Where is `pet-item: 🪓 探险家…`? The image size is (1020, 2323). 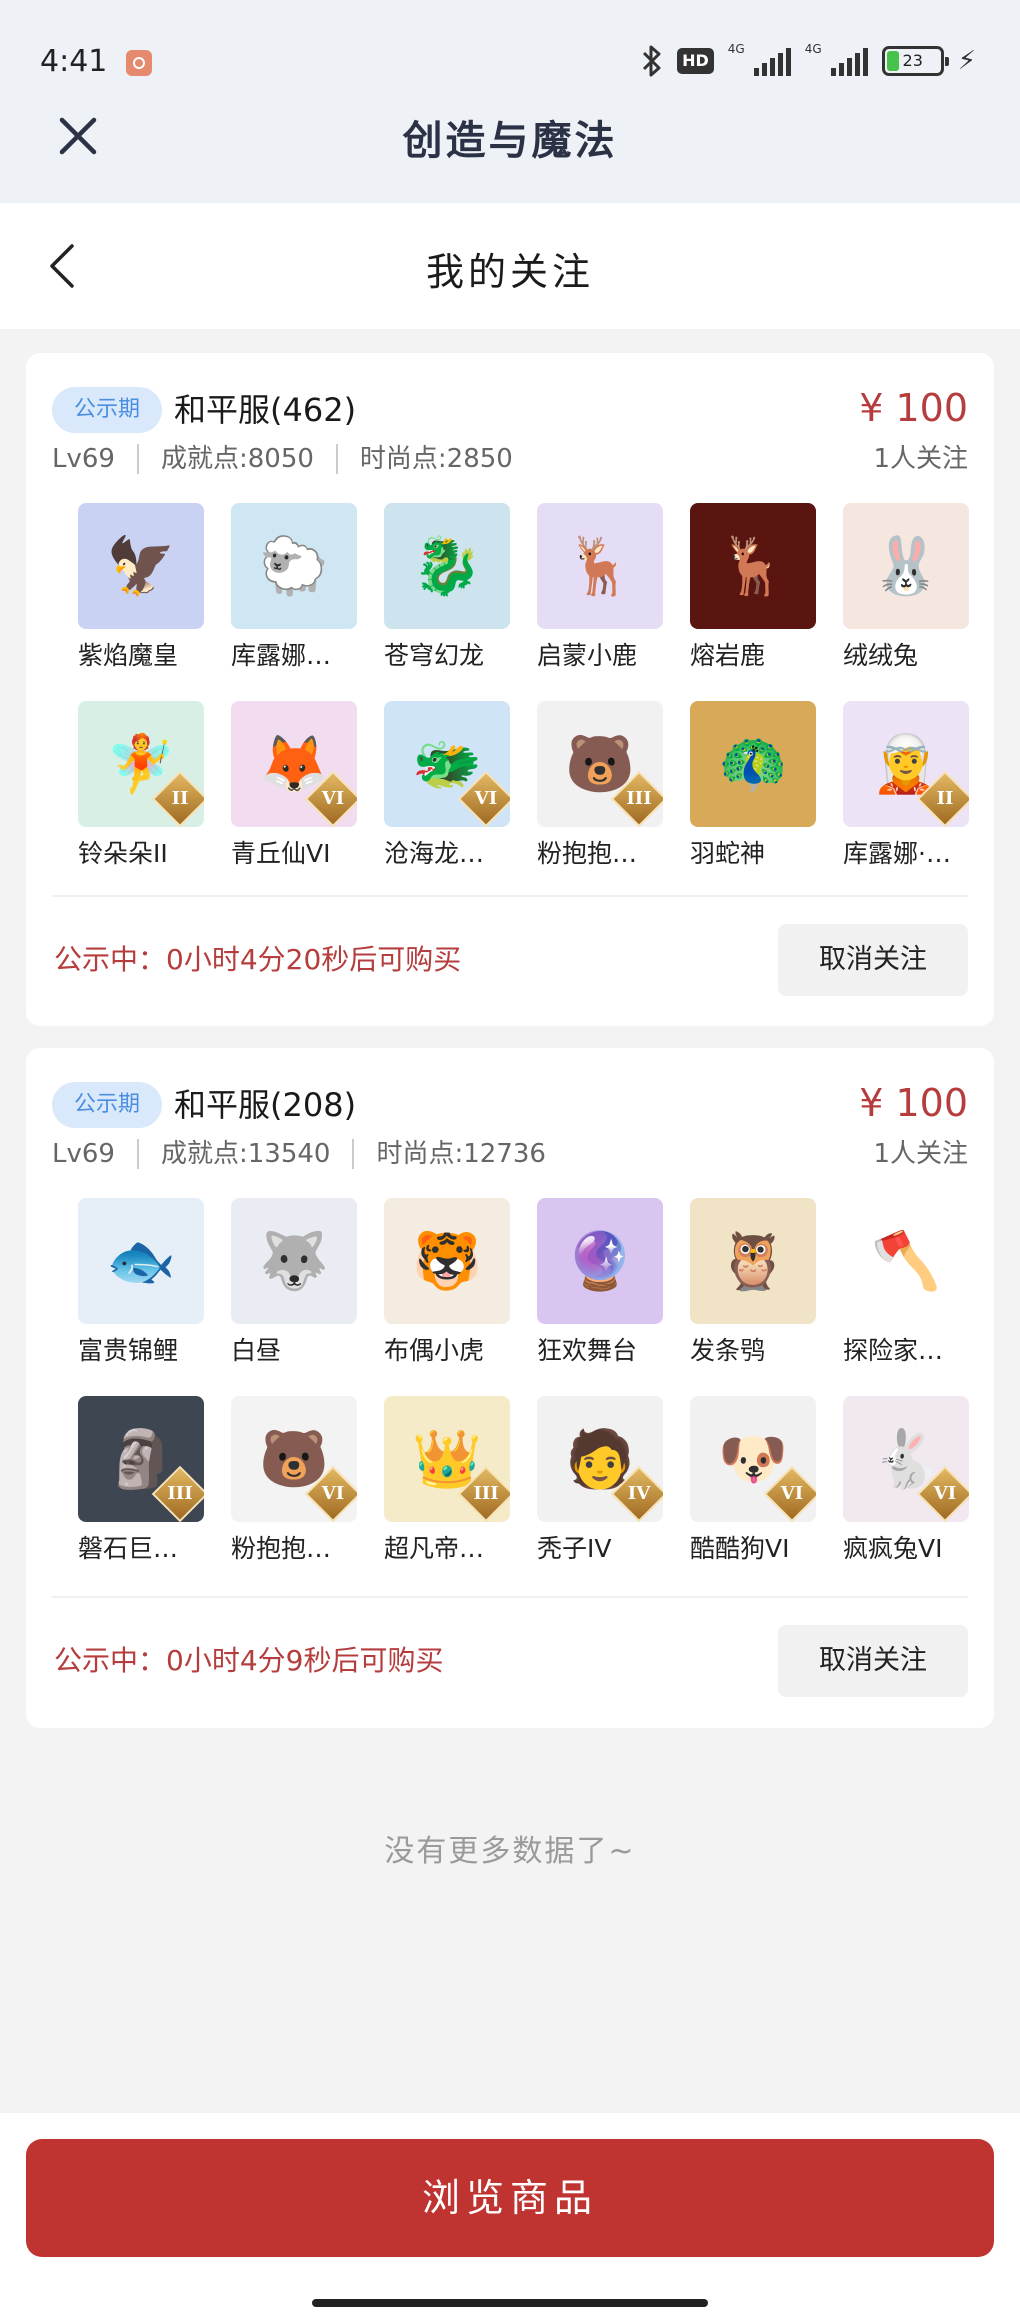 pet-item: 🪓 探险家… is located at coordinates (906, 1283).